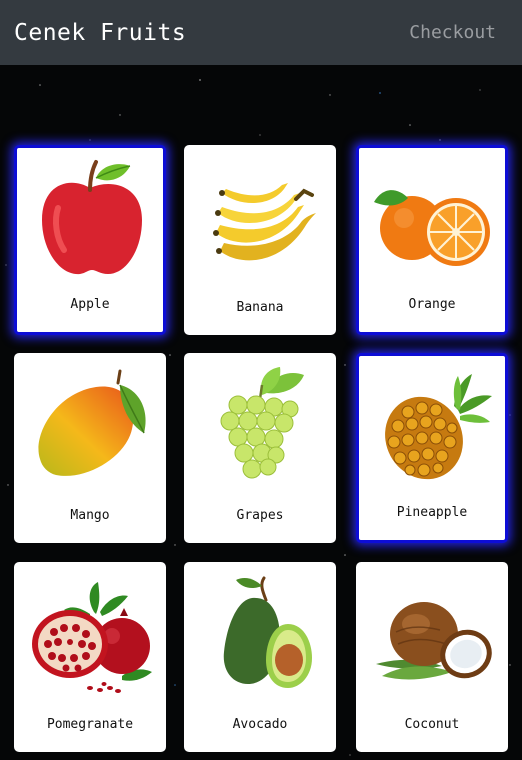  I want to click on fruit-label: Pineapple, so click(432, 512).